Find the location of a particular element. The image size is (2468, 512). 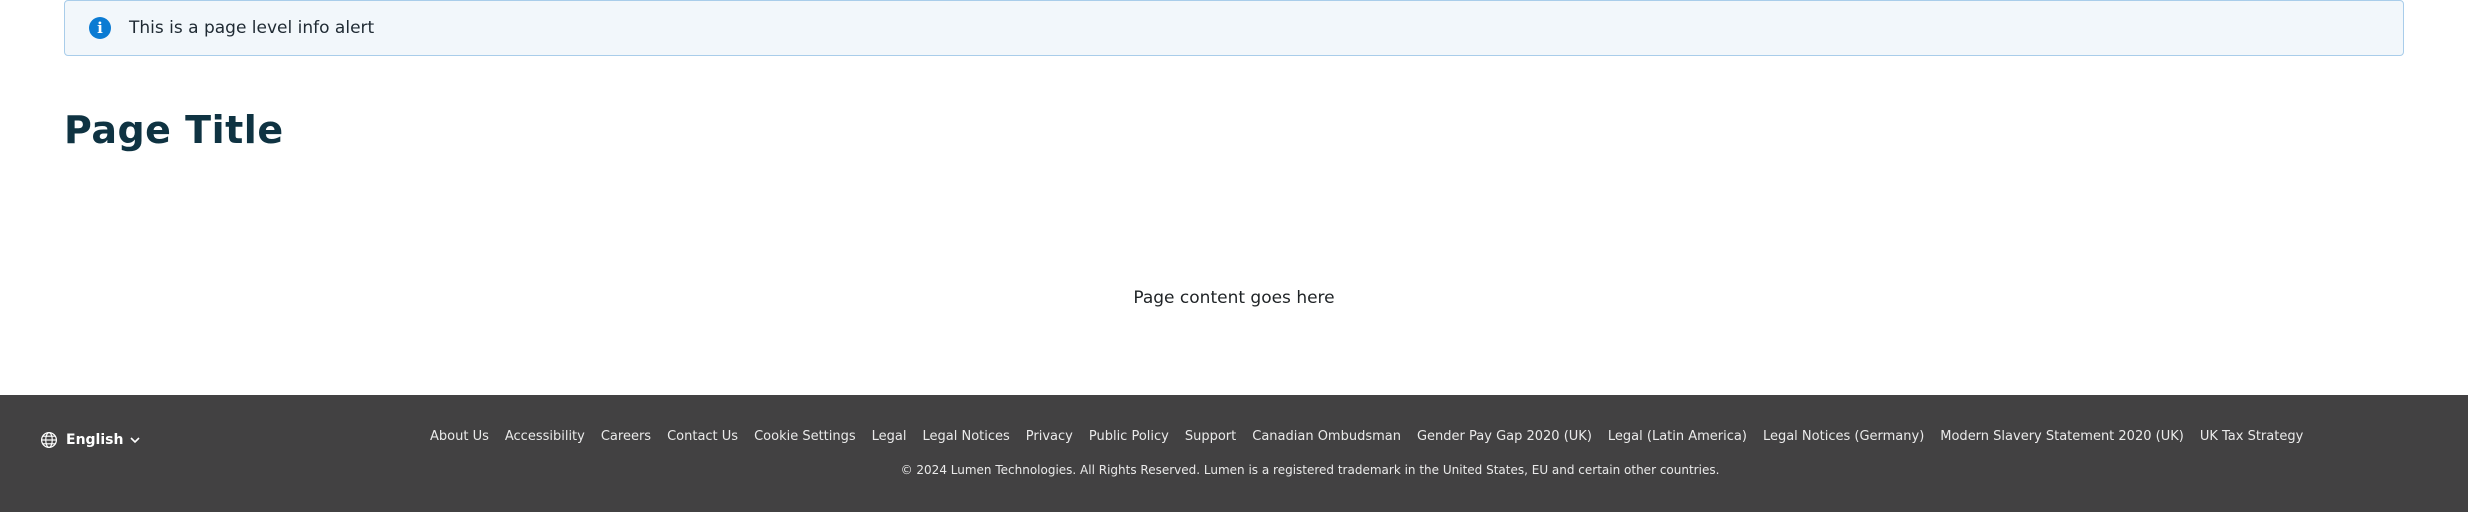

footer-link-public-policy: Public Policy is located at coordinates (1129, 436).